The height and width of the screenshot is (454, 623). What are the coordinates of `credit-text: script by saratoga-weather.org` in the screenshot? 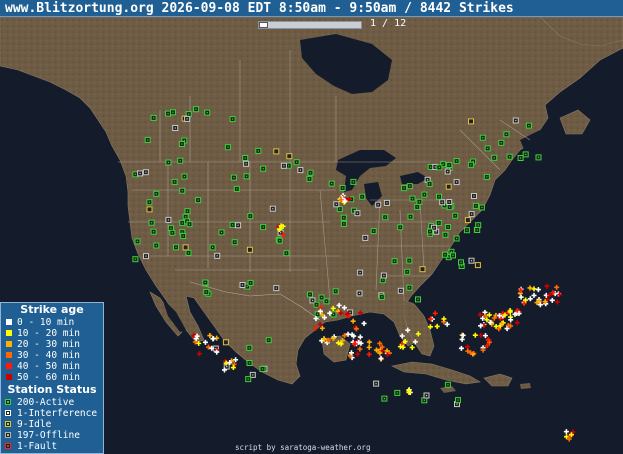 It's located at (303, 447).